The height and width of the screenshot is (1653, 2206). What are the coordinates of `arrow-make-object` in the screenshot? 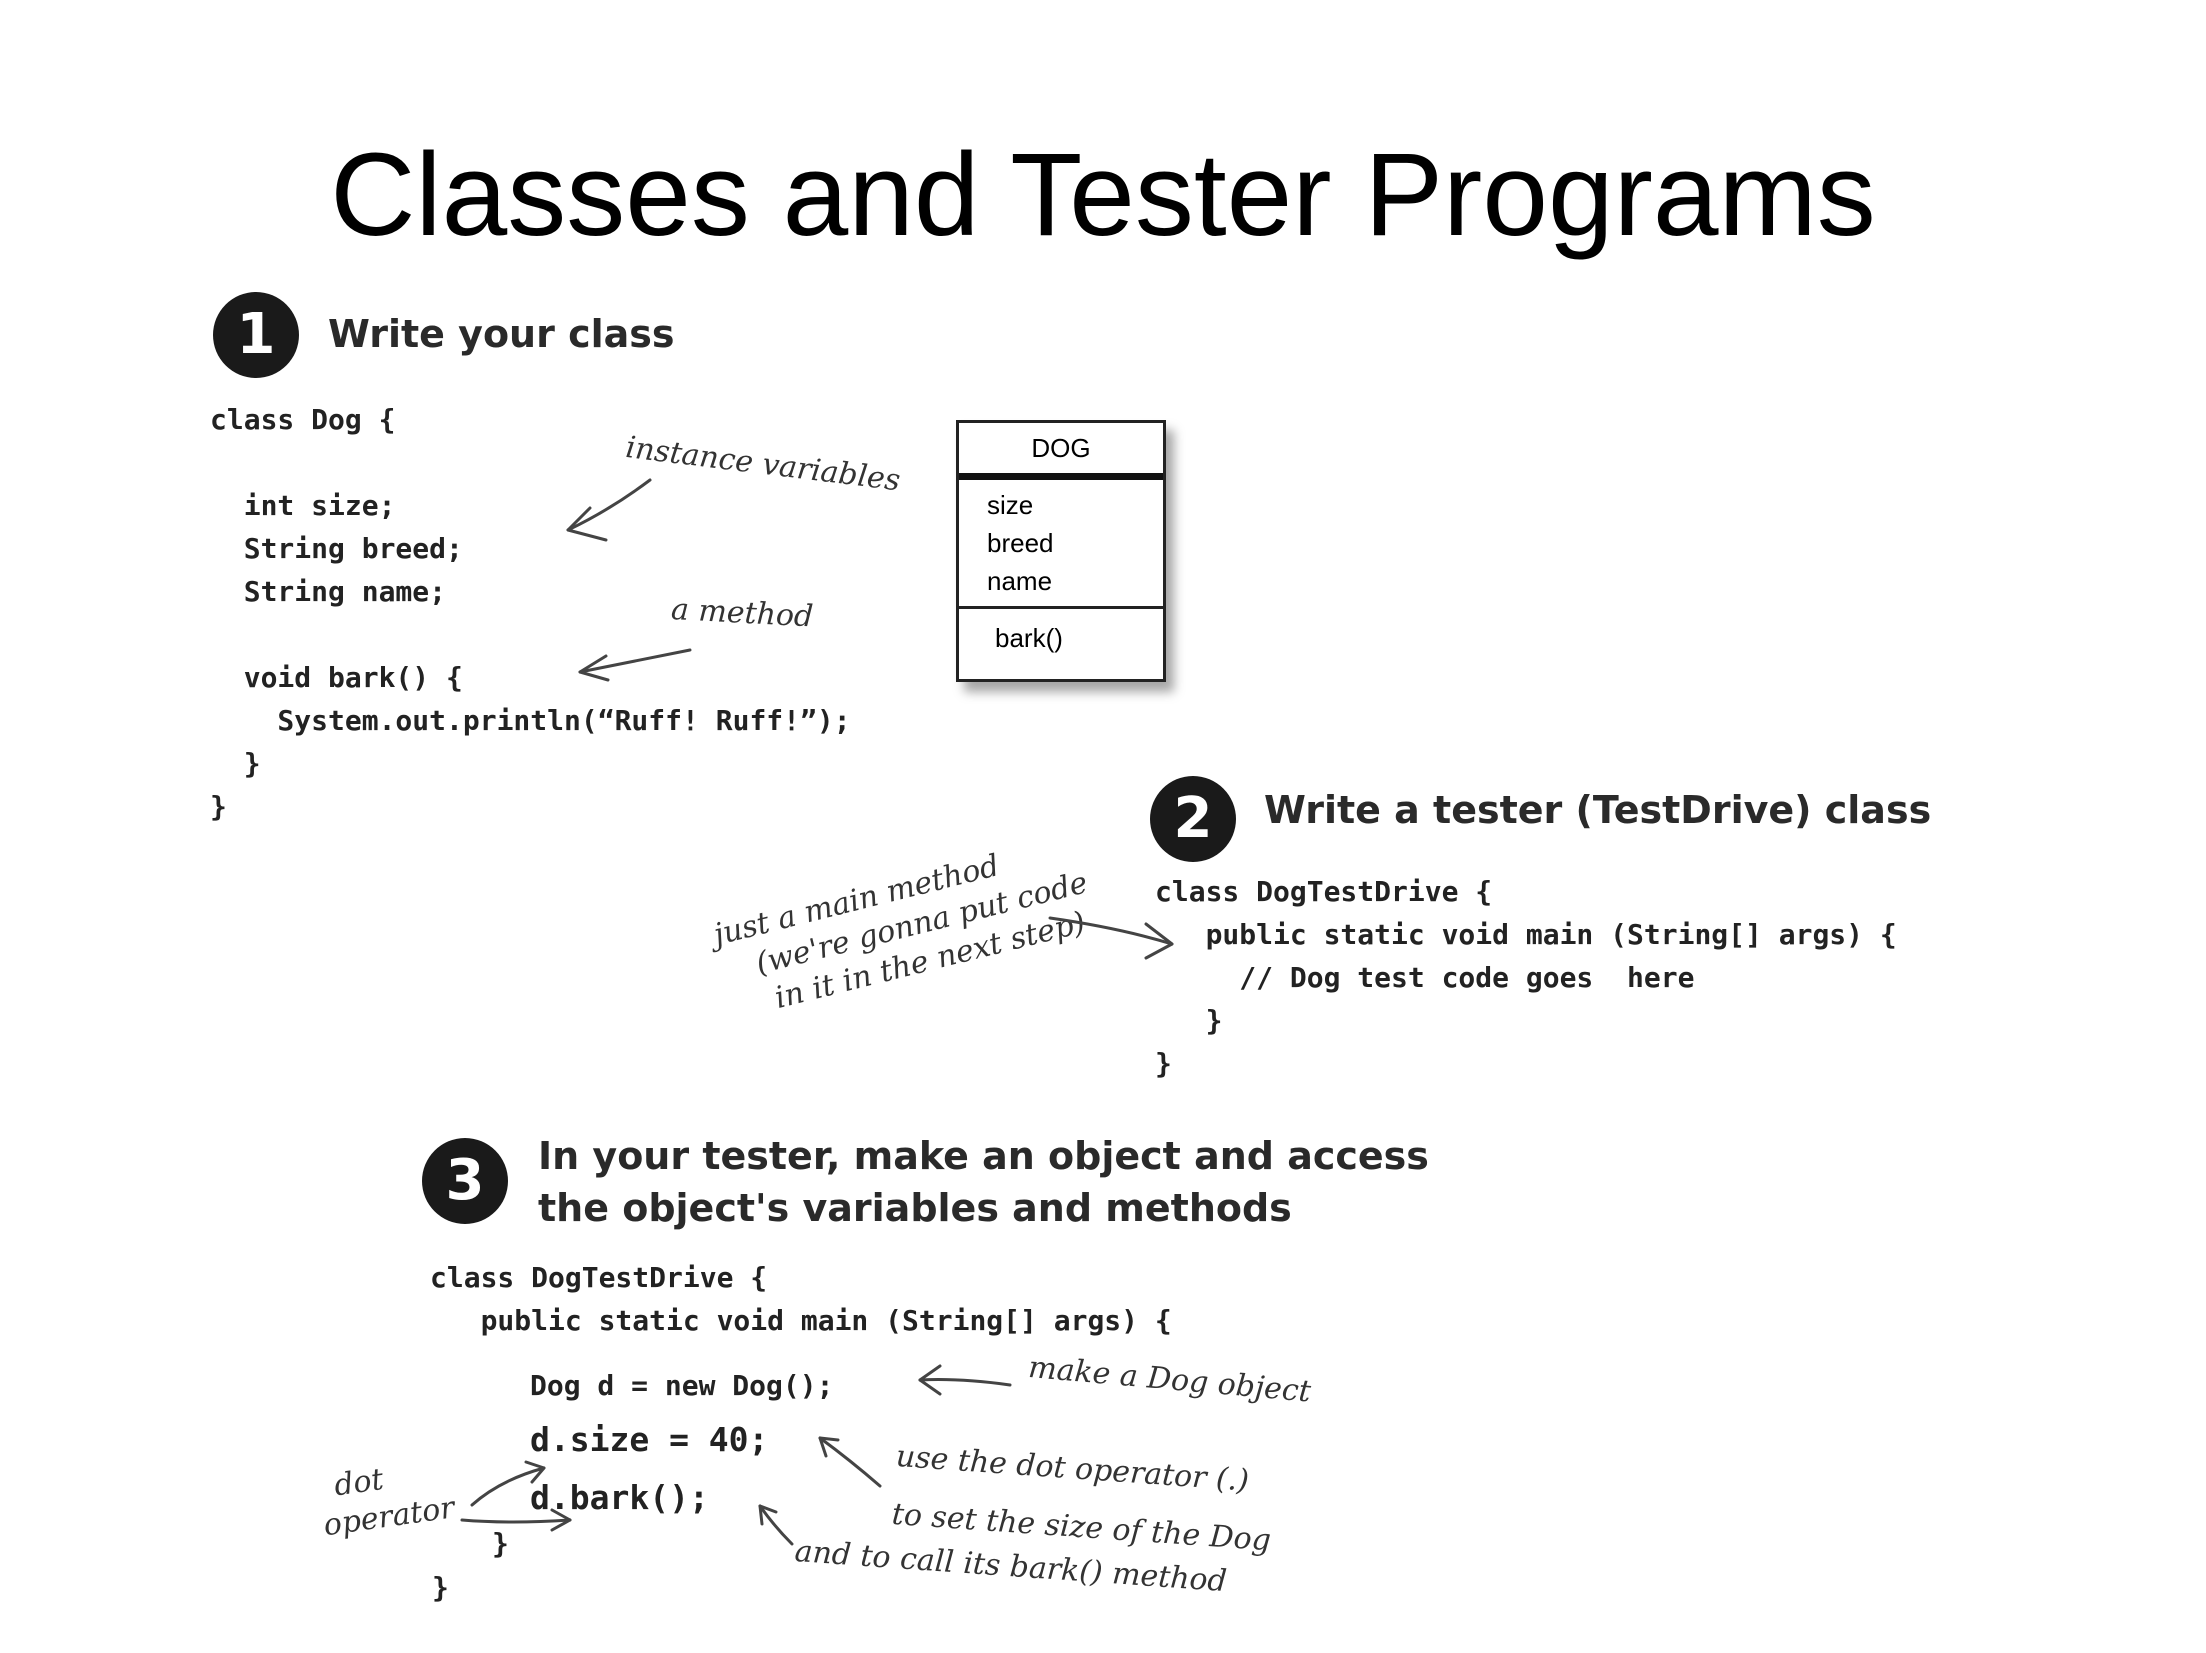 It's located at (965, 1380).